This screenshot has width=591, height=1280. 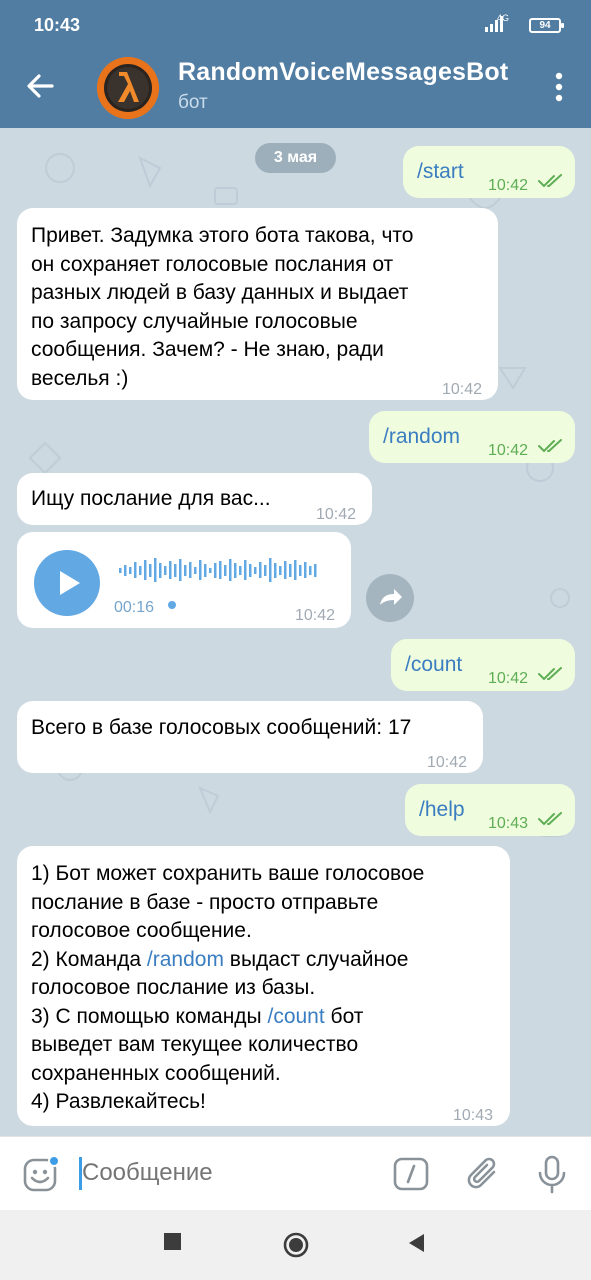 What do you see at coordinates (559, 87) in the screenshot?
I see `more-vert-icon` at bounding box center [559, 87].